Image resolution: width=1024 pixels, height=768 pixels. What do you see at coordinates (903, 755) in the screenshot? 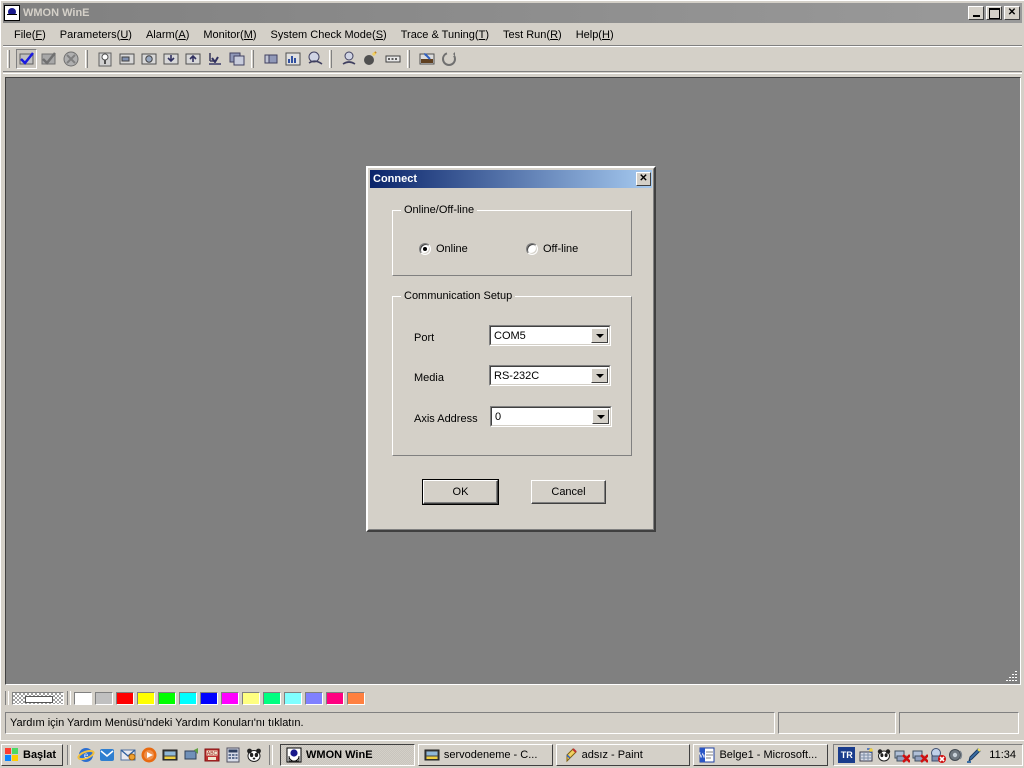
I see `network-disconnected-icon` at bounding box center [903, 755].